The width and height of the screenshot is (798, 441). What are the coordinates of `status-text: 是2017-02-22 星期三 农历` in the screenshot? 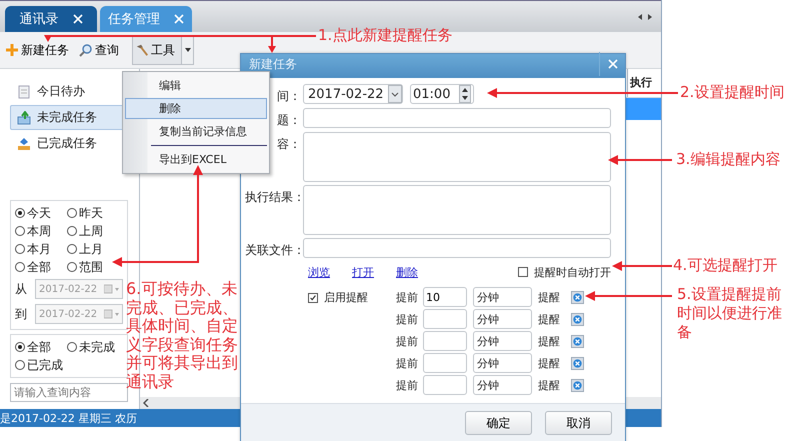 It's located at (68, 418).